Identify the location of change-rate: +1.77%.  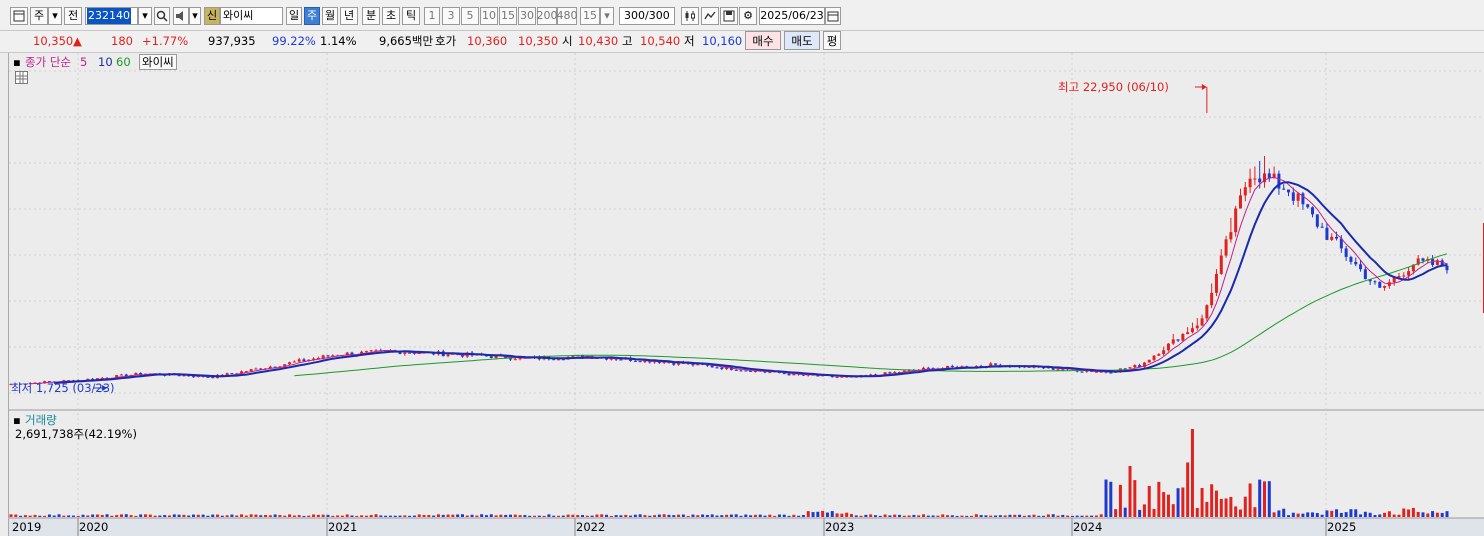
(165, 41).